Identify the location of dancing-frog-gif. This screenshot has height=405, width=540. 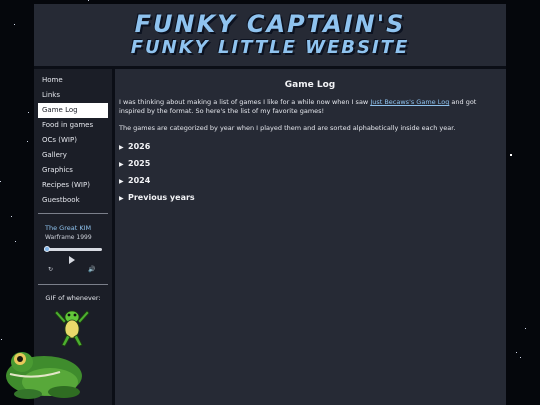
(72, 328).